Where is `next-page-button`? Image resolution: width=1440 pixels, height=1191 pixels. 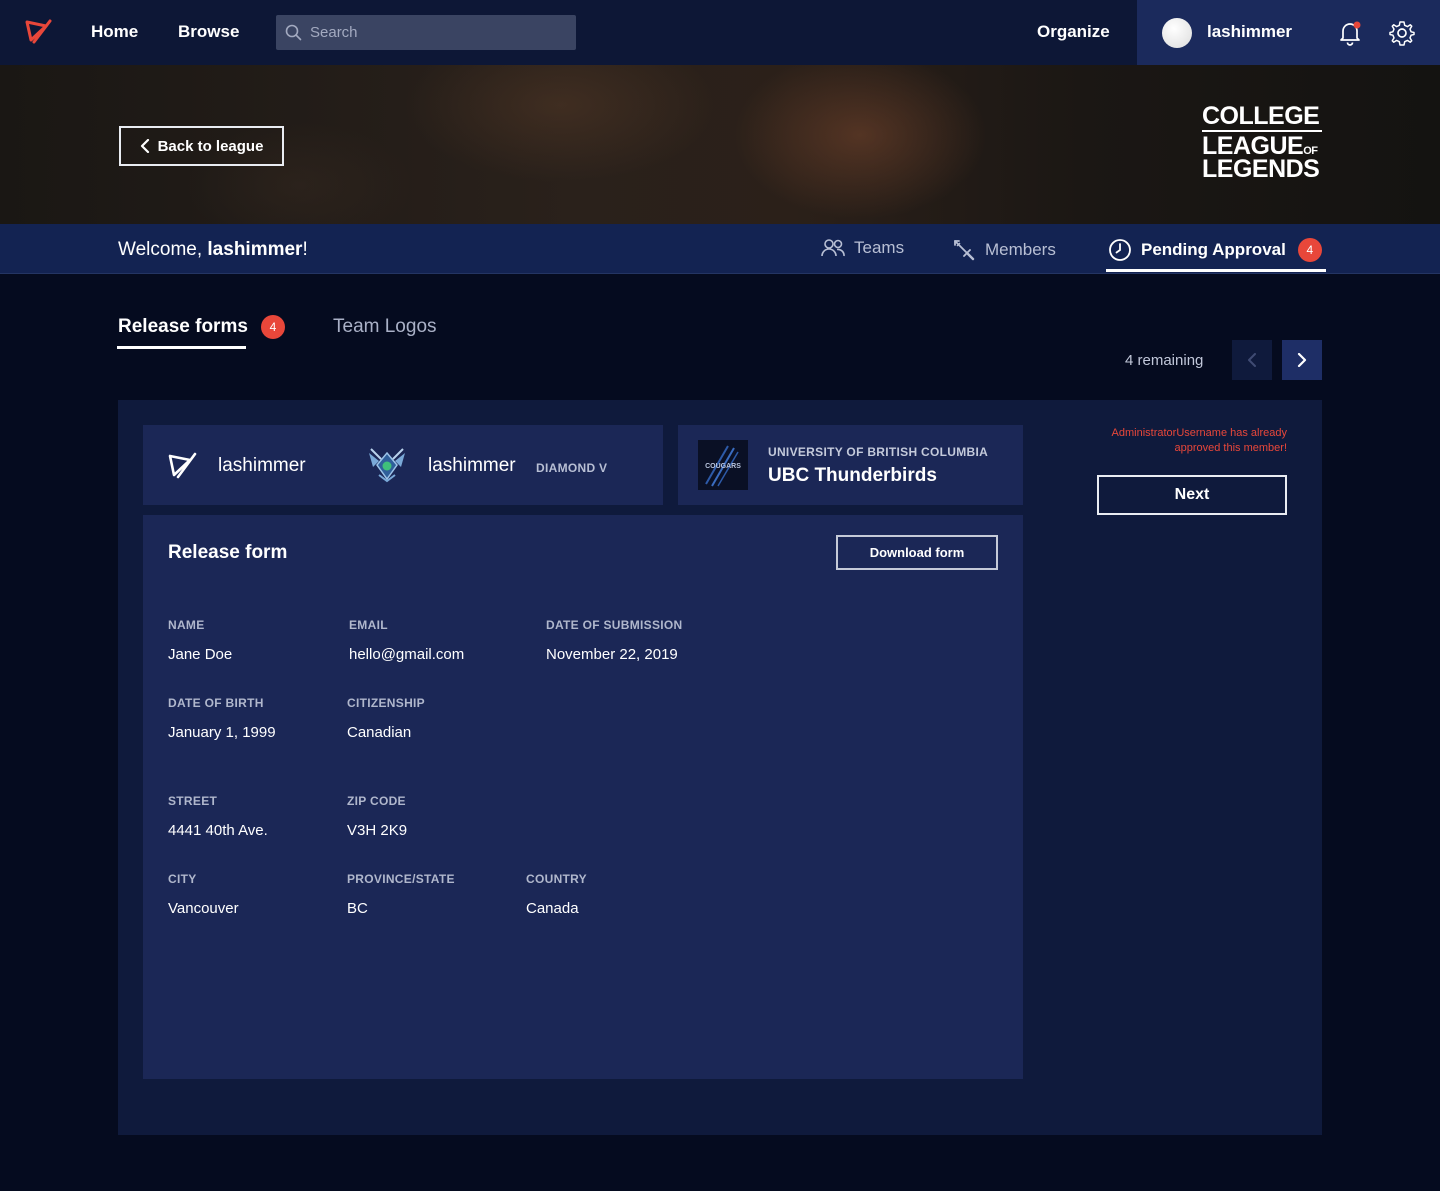
next-page-button is located at coordinates (1302, 360).